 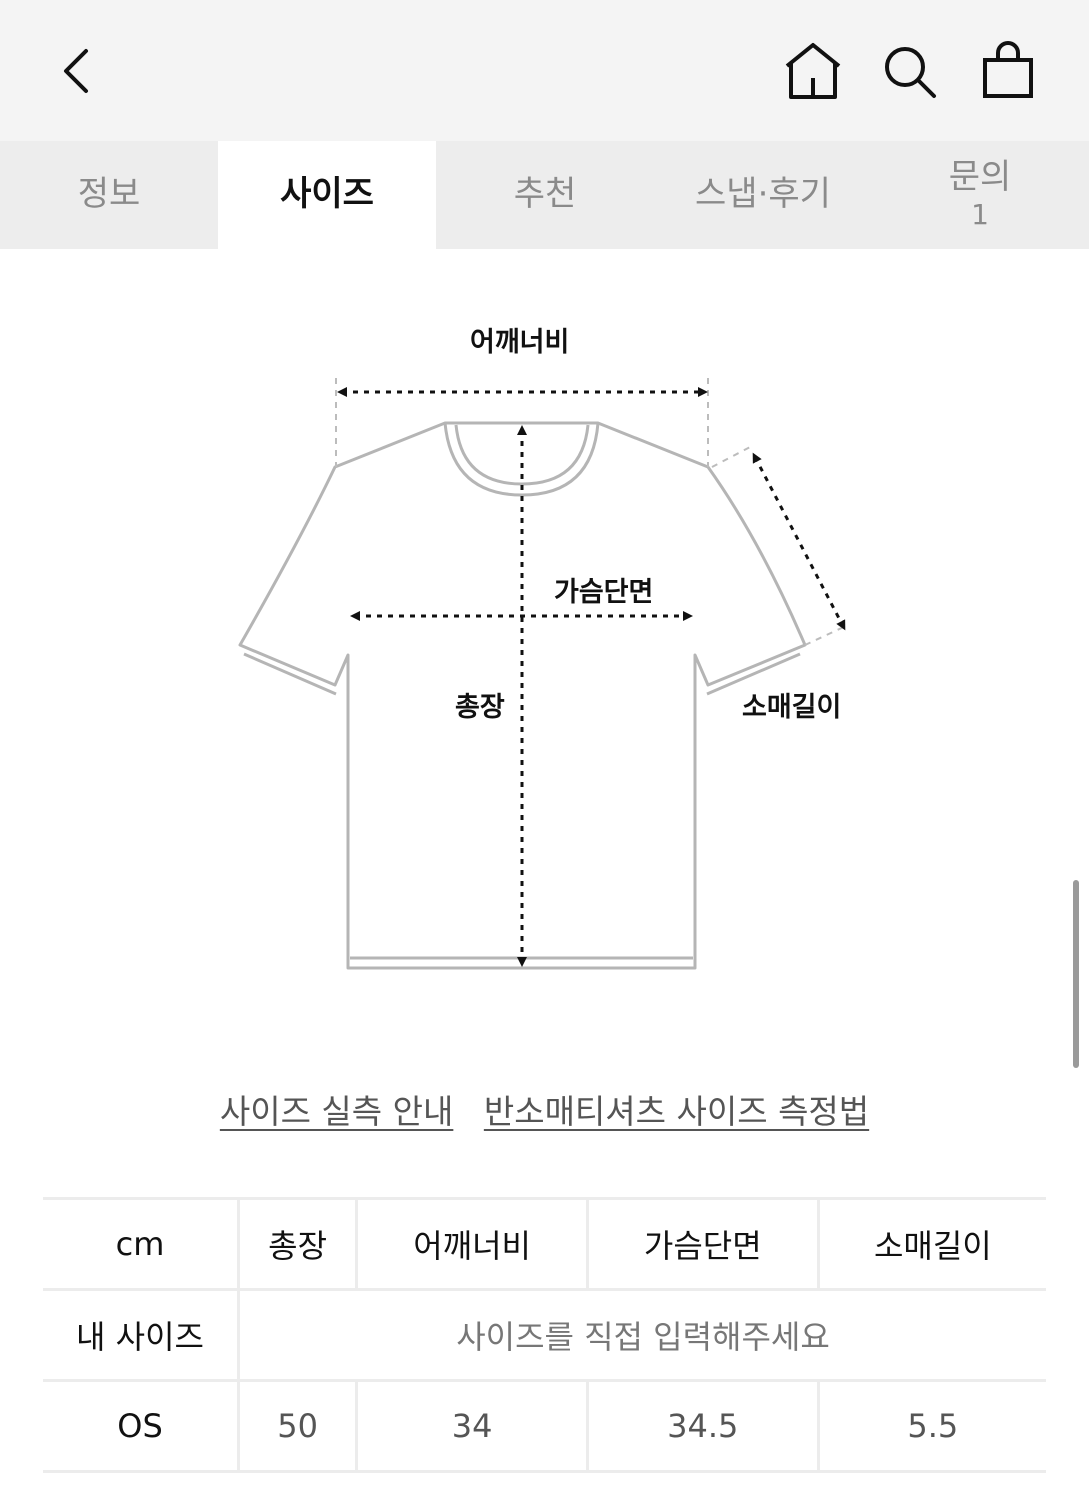 What do you see at coordinates (141, 1335) in the screenshot?
I see `my-size-label: 내 사이즈` at bounding box center [141, 1335].